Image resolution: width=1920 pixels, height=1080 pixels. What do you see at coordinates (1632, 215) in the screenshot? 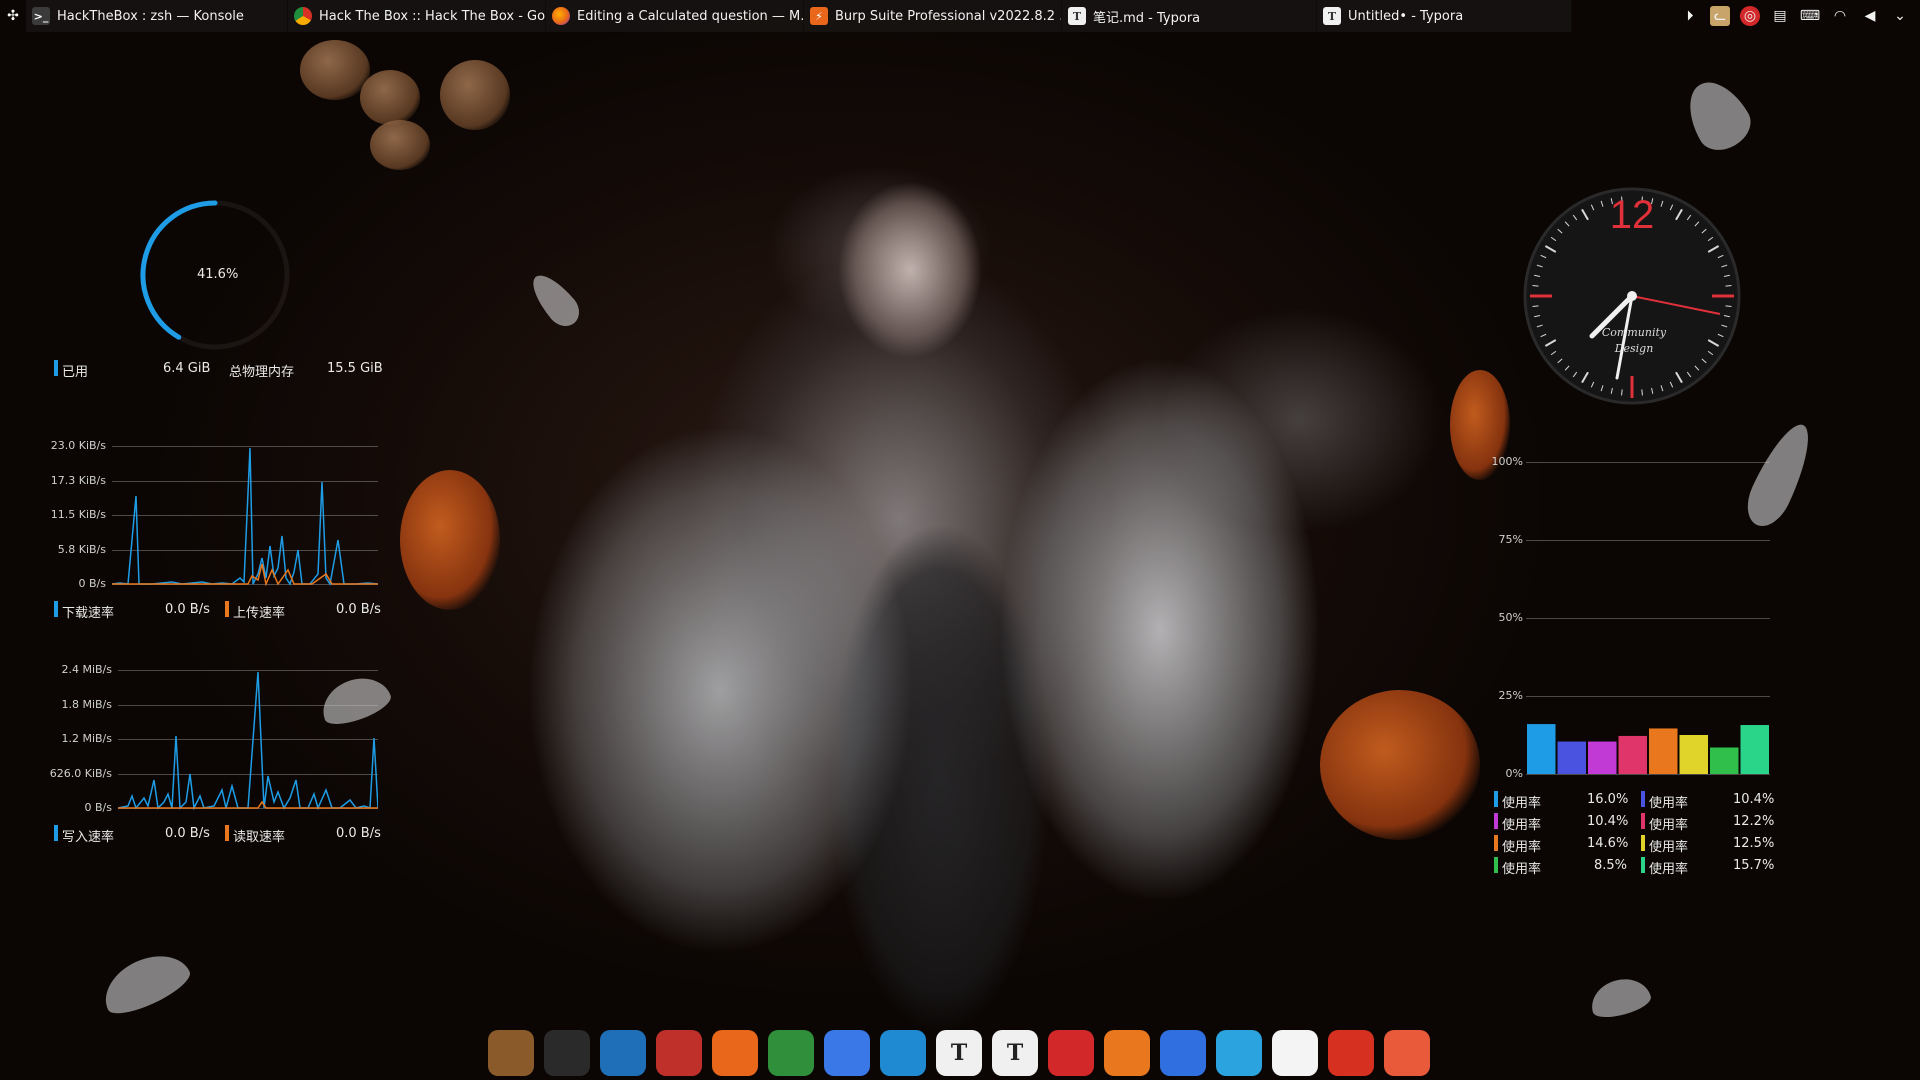
I see `clock-twelve: 12` at bounding box center [1632, 215].